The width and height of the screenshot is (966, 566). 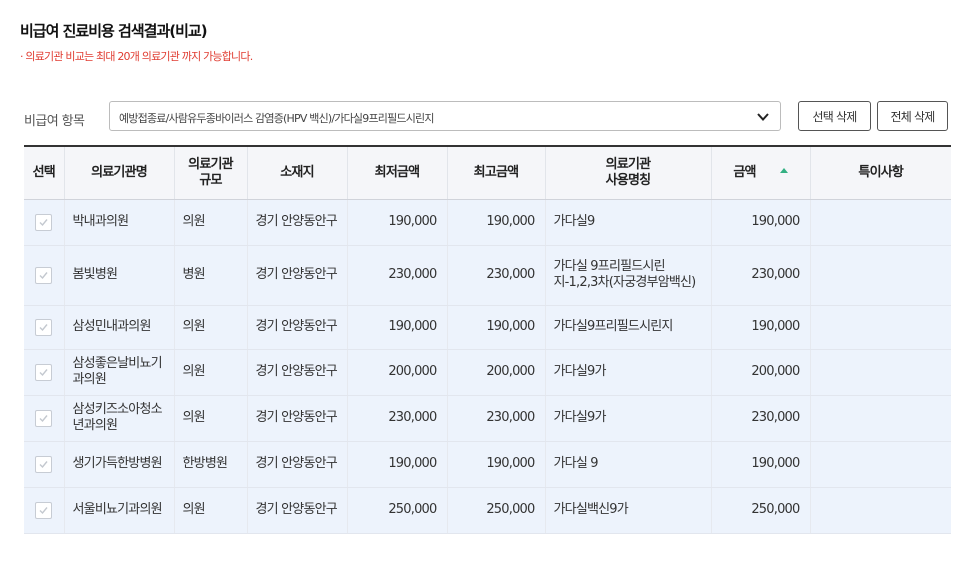 I want to click on hospital-name: 봄빛병원, so click(x=118, y=275).